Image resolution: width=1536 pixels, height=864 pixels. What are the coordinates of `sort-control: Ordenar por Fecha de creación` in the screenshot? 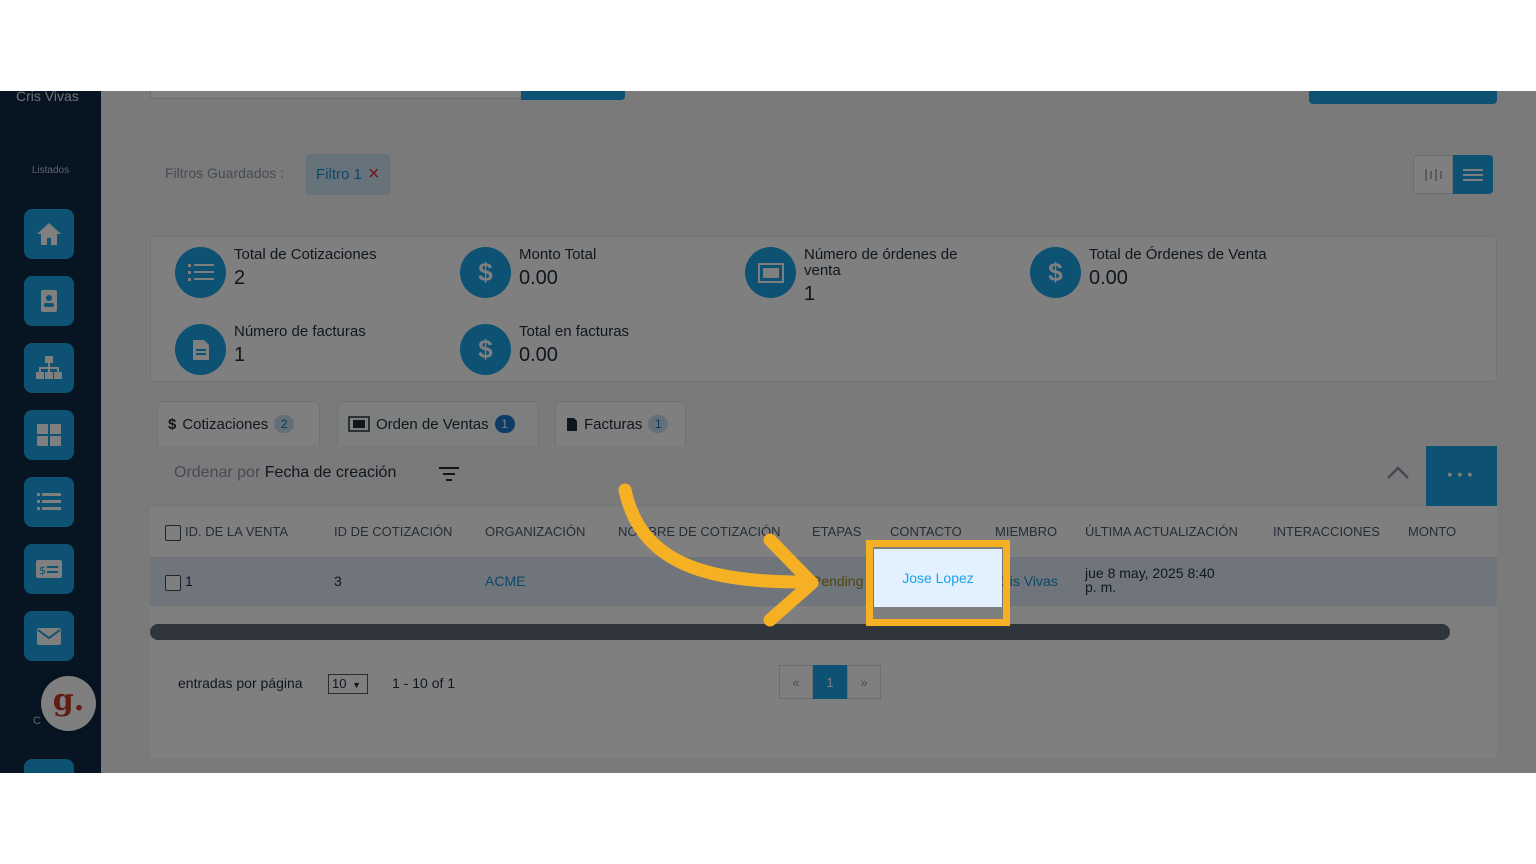 It's located at (285, 473).